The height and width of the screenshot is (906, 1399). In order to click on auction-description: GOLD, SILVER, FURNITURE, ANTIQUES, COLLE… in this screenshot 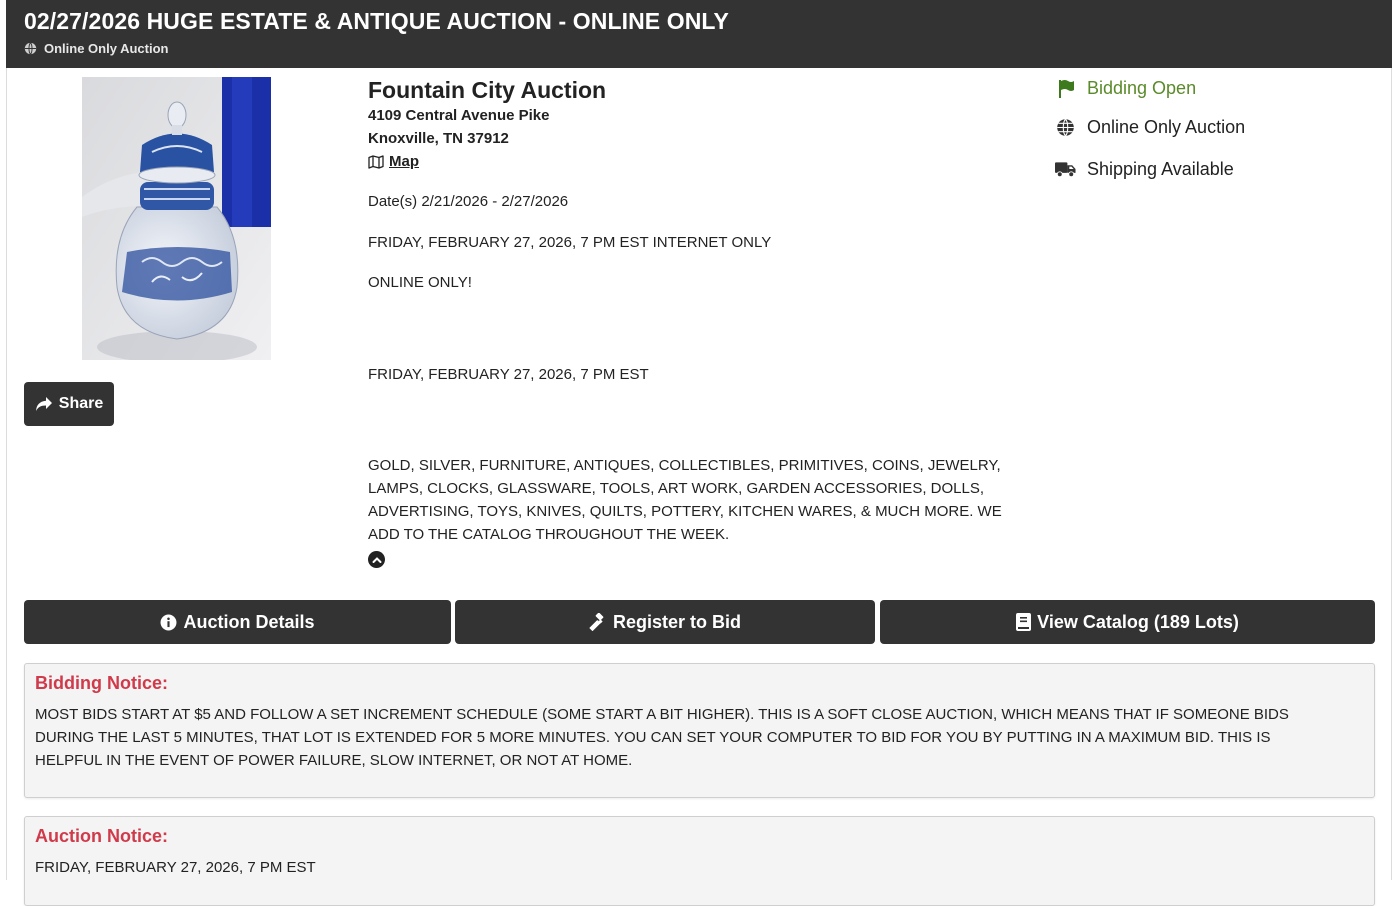, I will do `click(698, 500)`.